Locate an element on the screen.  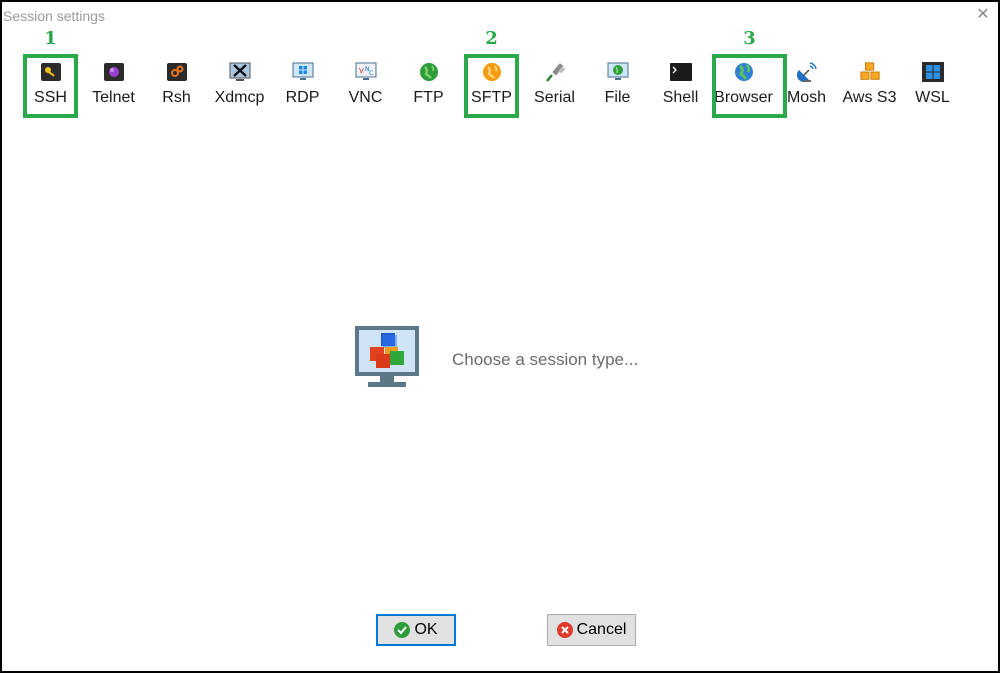
wsl-windows-icon is located at coordinates (932, 72).